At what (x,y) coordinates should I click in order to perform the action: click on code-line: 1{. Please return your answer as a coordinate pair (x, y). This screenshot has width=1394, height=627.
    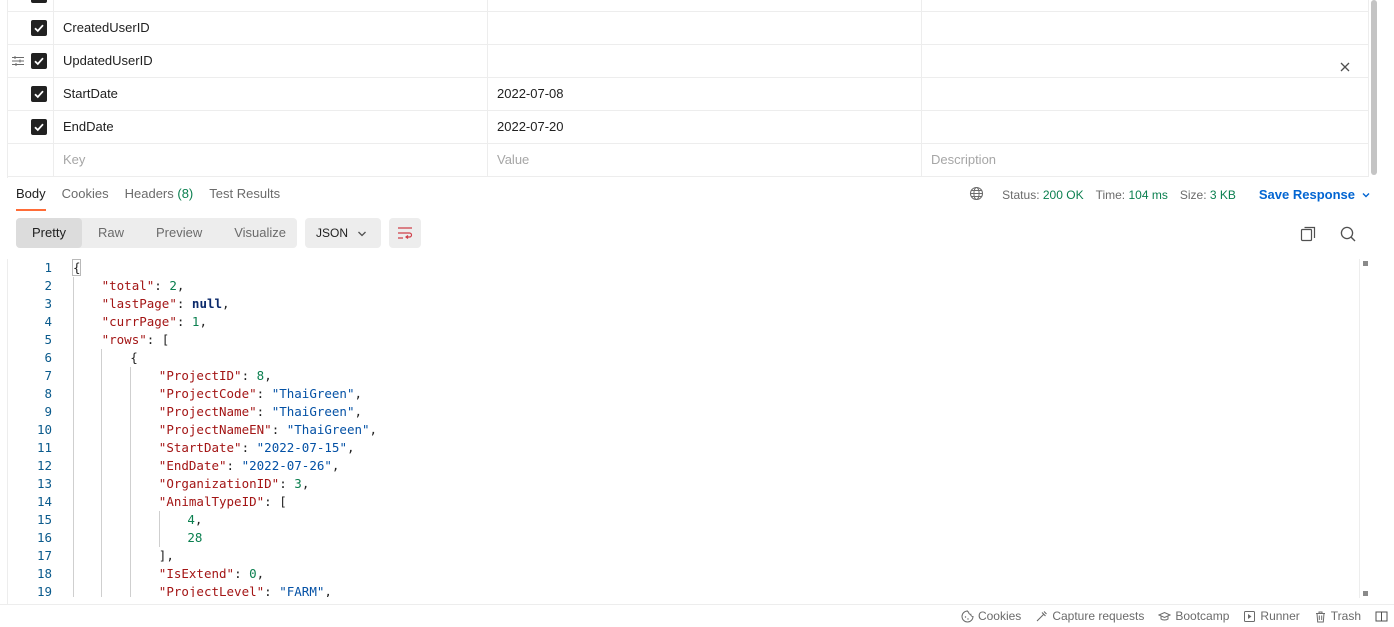
    Looking at the image, I should click on (686, 268).